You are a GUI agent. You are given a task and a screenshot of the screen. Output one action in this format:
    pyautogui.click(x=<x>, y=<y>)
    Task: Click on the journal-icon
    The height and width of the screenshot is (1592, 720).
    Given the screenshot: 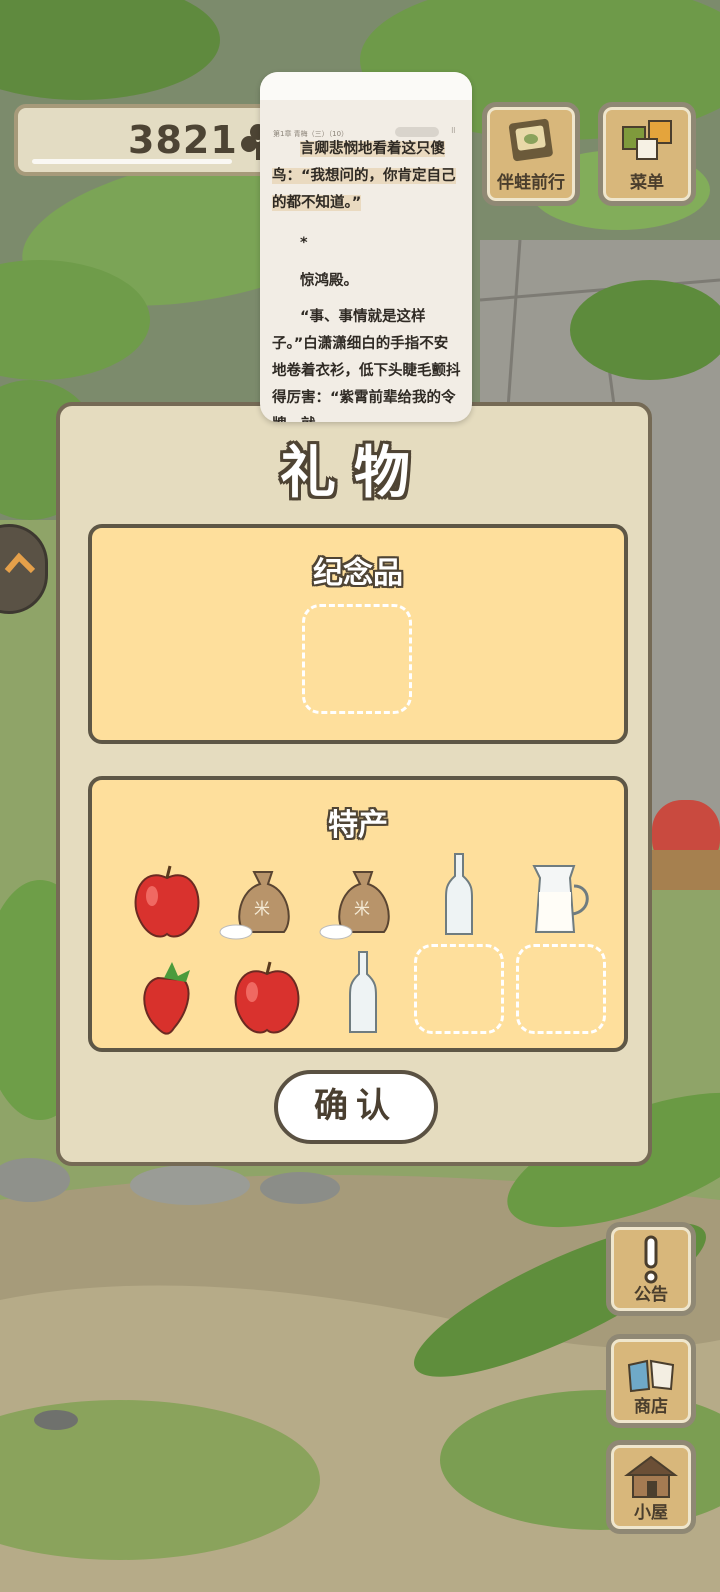 What is the action you would take?
    pyautogui.click(x=531, y=143)
    